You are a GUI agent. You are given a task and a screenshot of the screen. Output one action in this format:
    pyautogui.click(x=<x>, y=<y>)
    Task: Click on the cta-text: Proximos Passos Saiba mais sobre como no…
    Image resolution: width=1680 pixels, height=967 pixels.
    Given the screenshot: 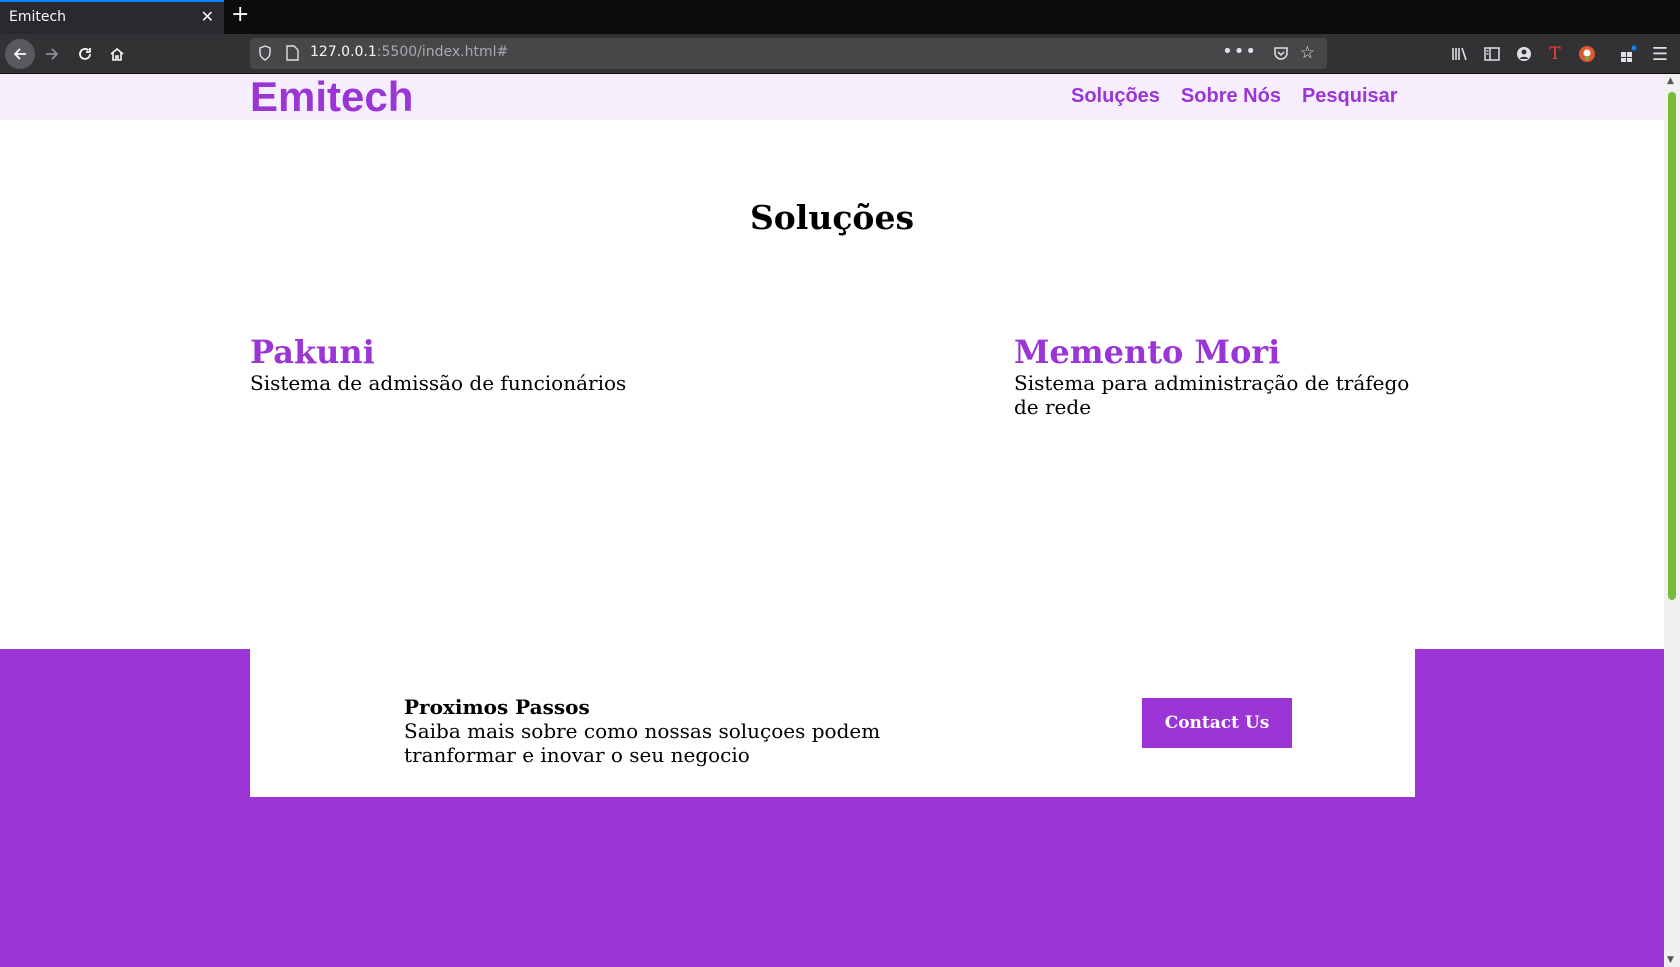 What is the action you would take?
    pyautogui.click(x=664, y=731)
    